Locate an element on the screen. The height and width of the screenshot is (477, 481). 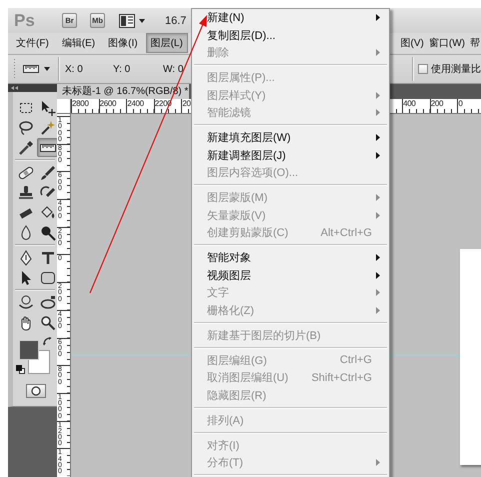
lasso-icon is located at coordinates (26, 128).